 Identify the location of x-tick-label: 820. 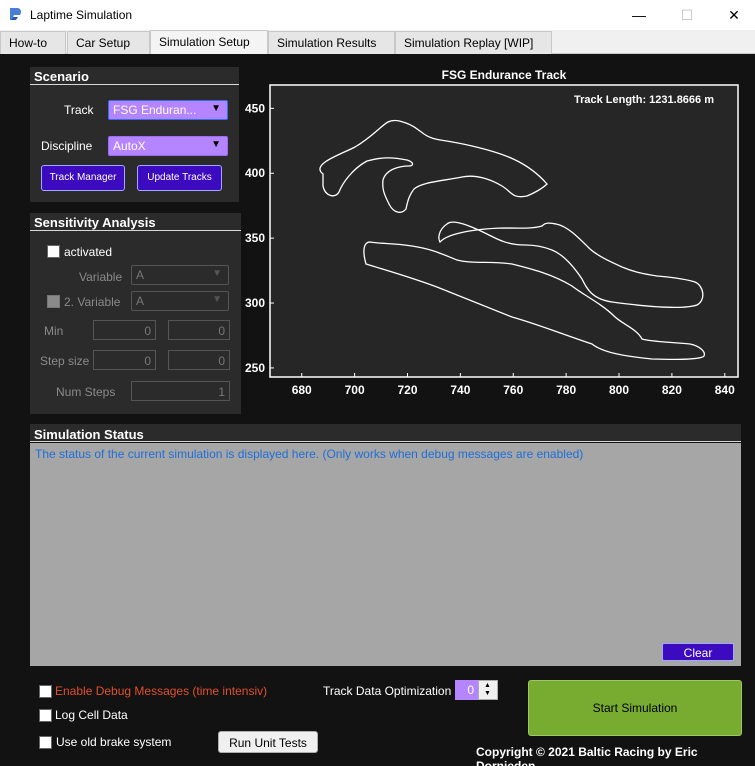
(672, 390).